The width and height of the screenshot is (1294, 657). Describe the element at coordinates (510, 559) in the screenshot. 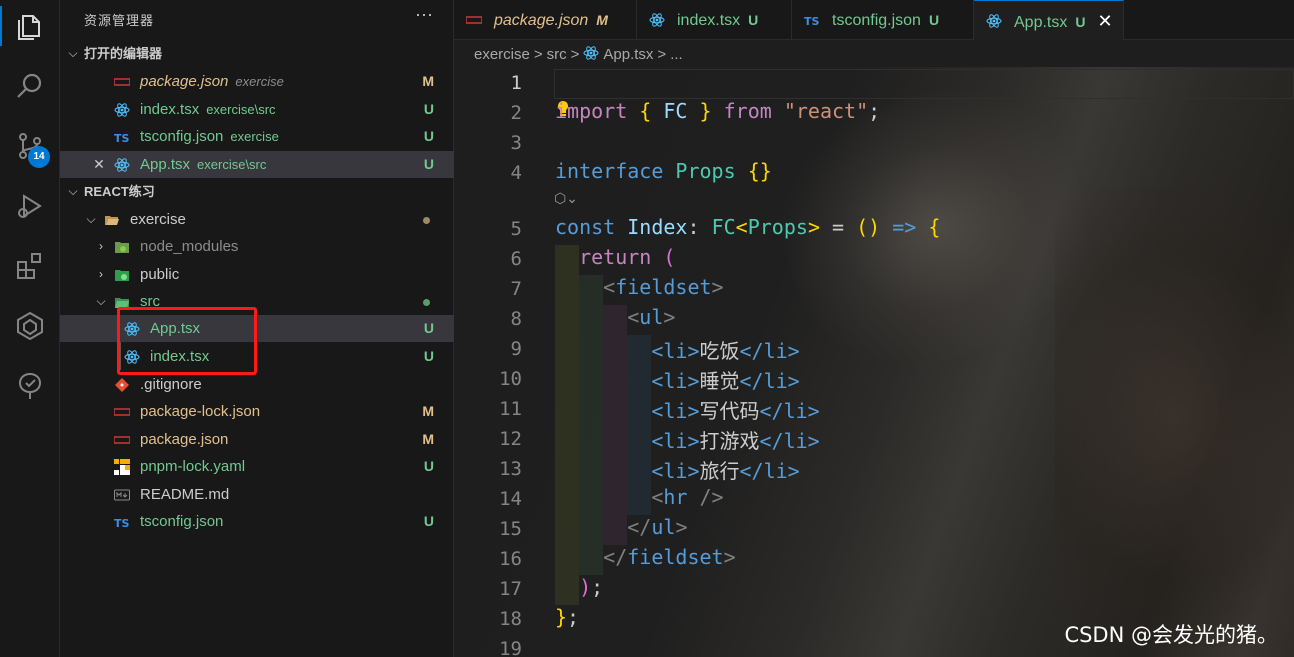

I see `line-number: 16` at that location.